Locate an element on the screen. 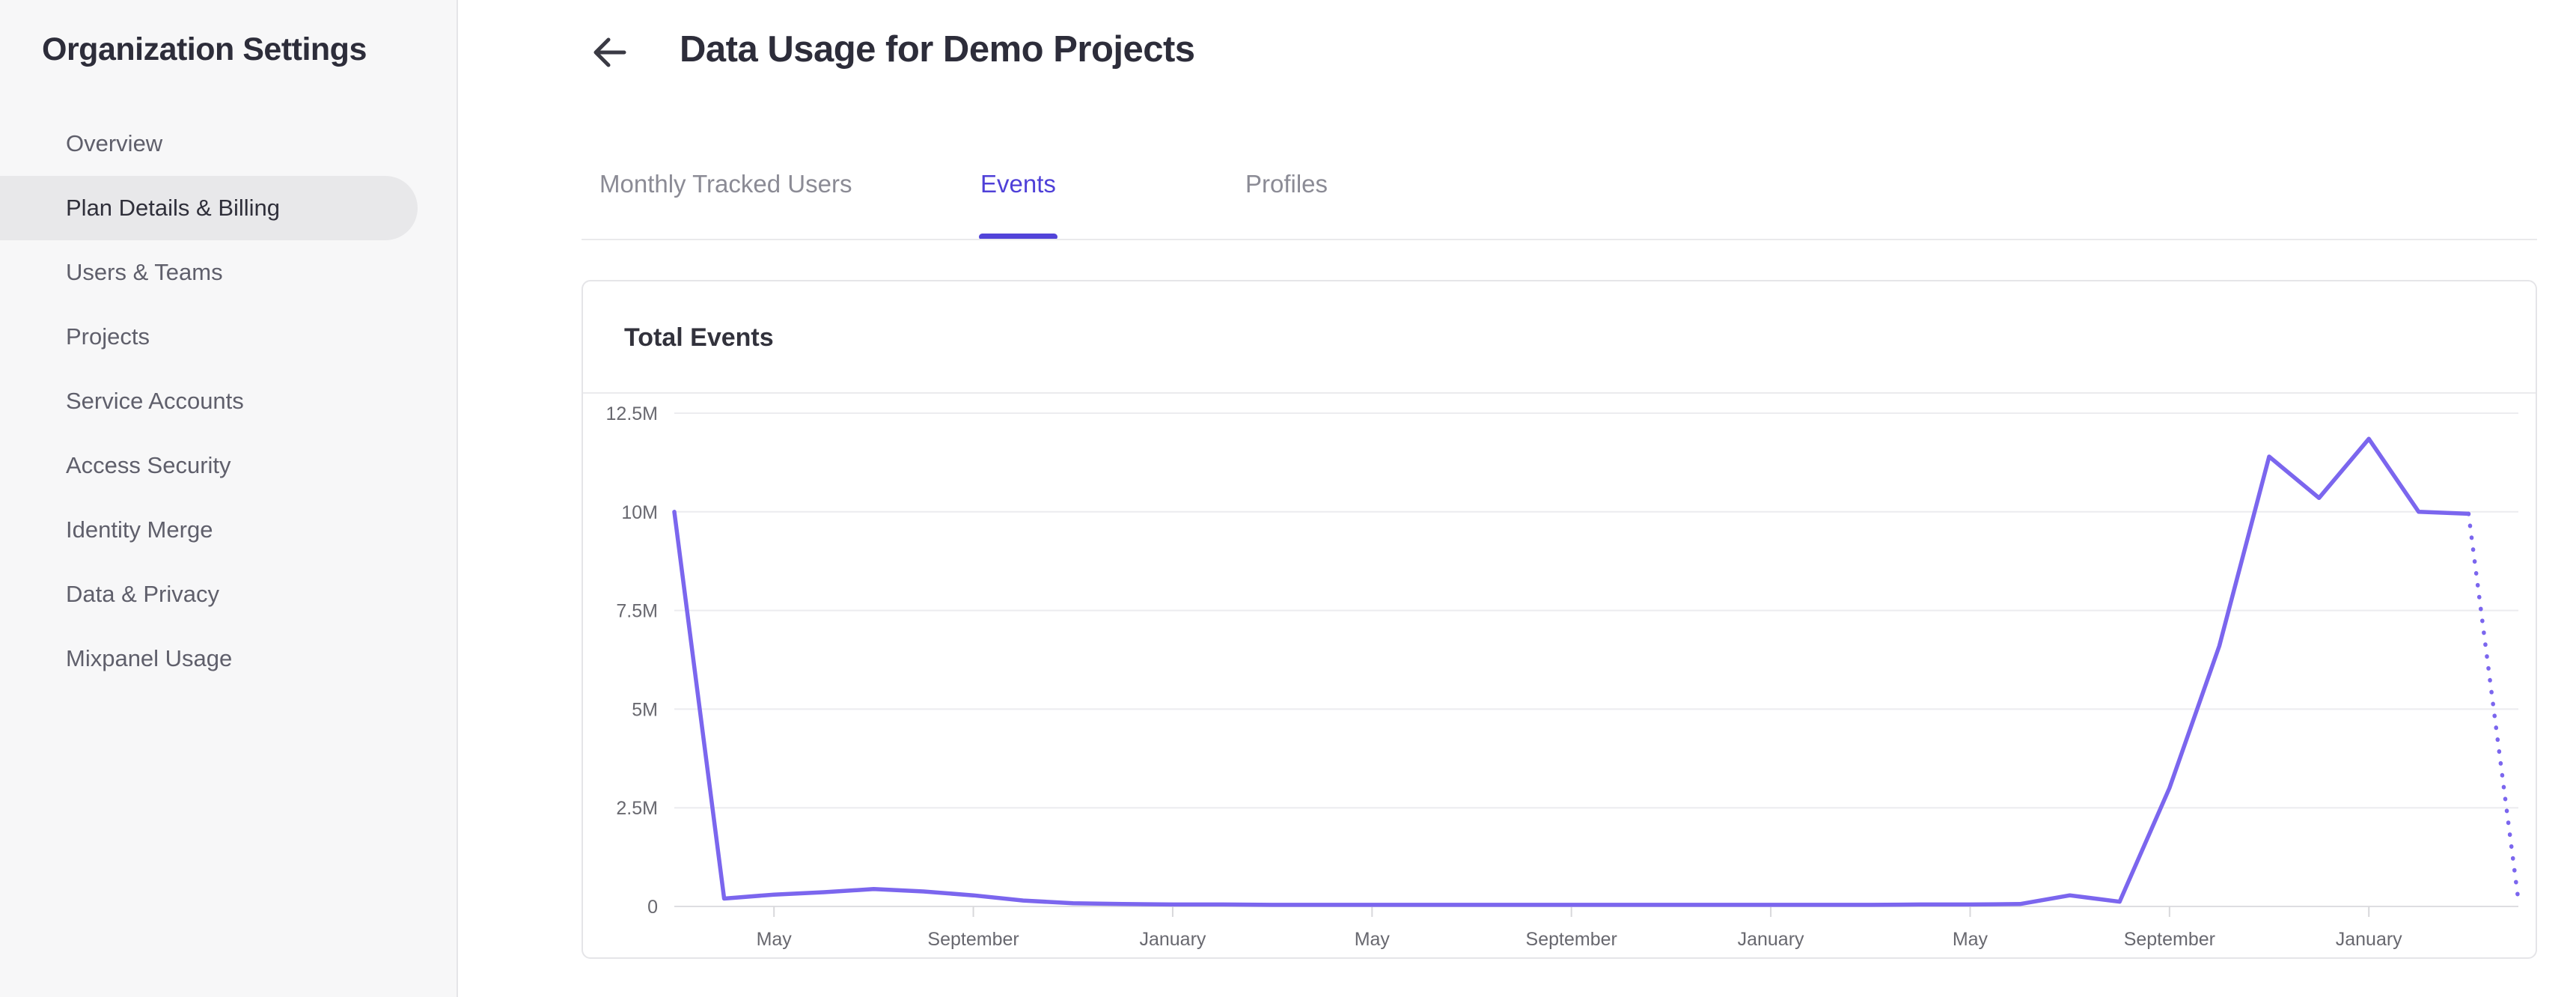  sidebar-item-users-teams: Users & Teams is located at coordinates (209, 272).